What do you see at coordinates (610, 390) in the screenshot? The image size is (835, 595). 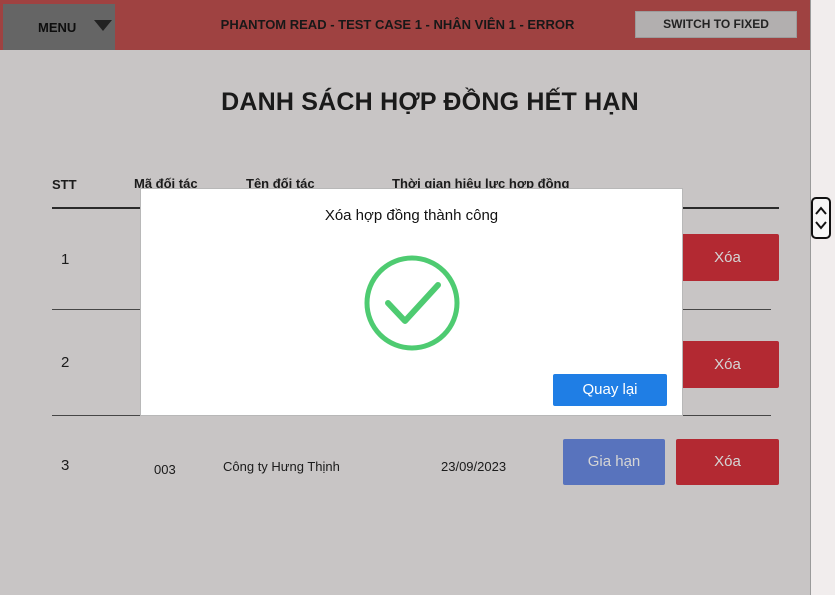 I see `back-button: Quay lại` at bounding box center [610, 390].